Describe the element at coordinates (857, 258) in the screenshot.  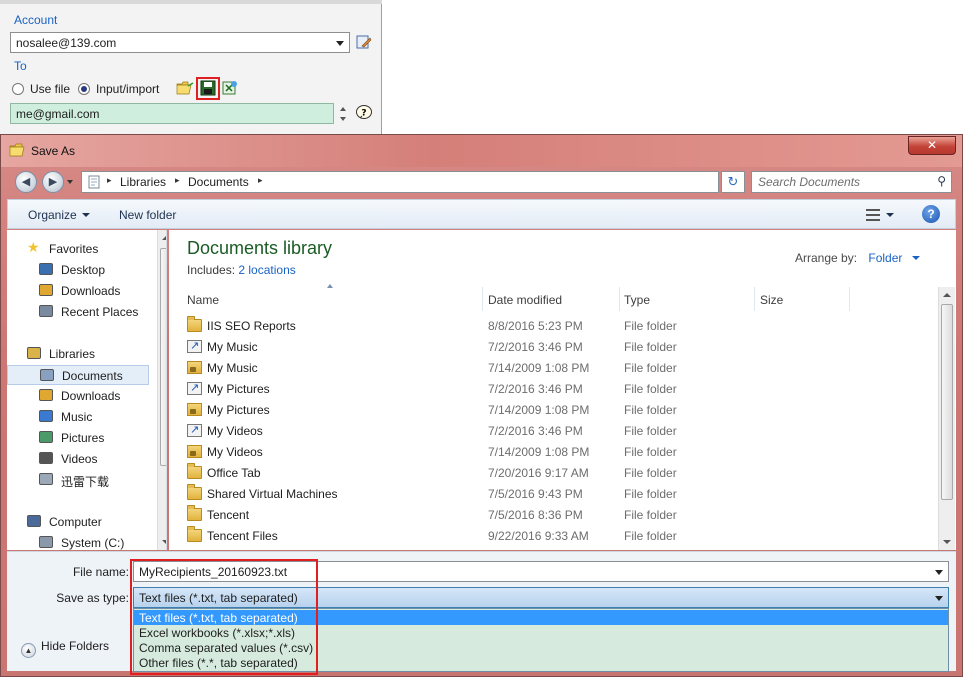
I see `arrange-by: Arrange by: Folder` at that location.